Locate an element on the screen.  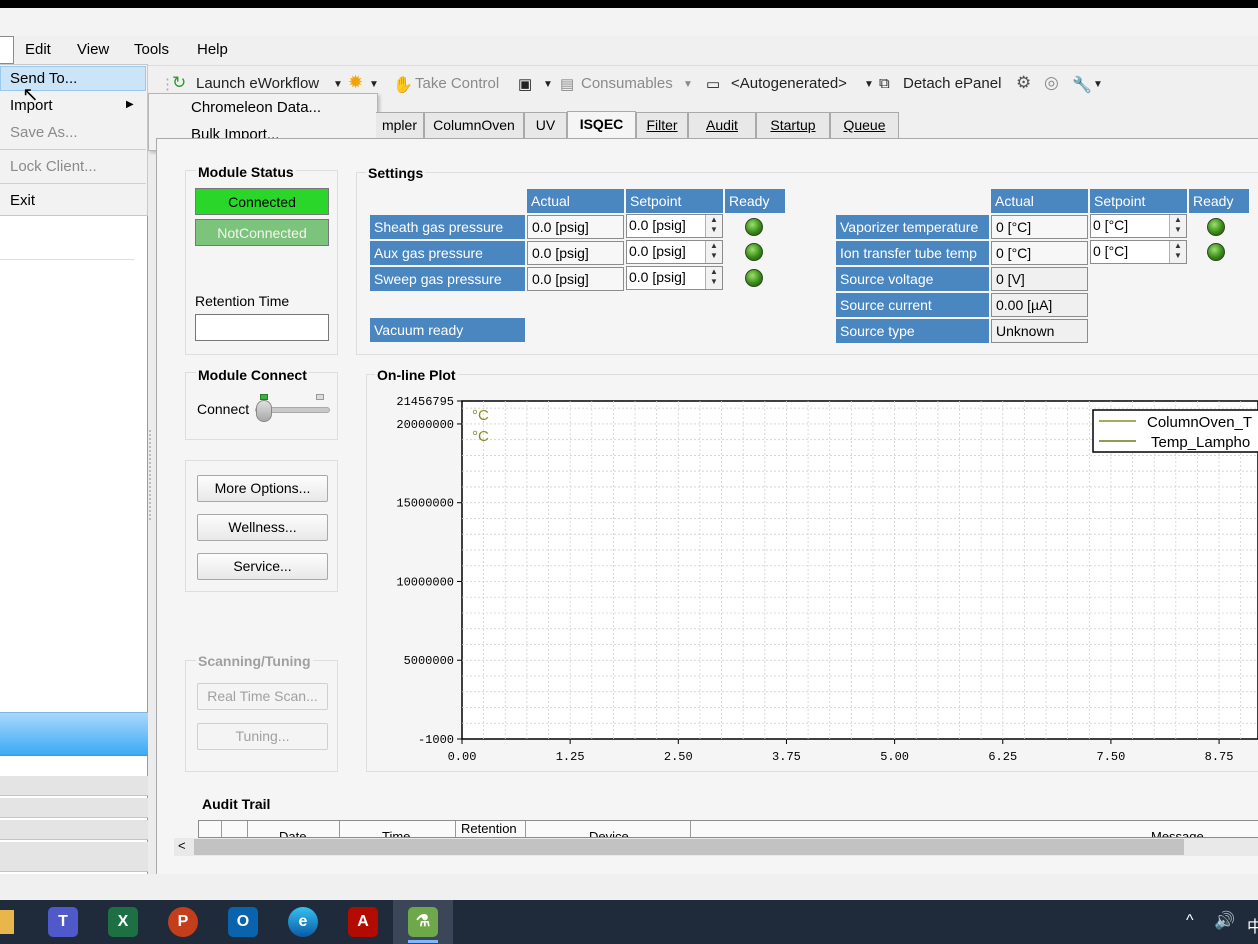
vaporizer-temp-setpoint-value: 0 [°C] is located at coordinates (1110, 225).